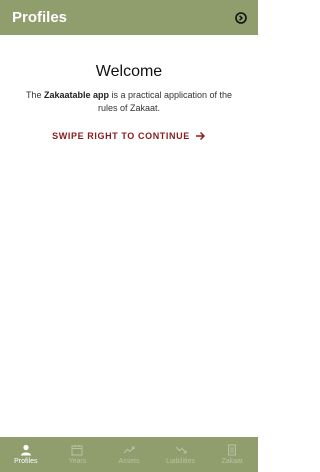 Image resolution: width=320 pixels, height=472 pixels. What do you see at coordinates (232, 461) in the screenshot?
I see `nav-label-zakaat: Zakaat` at bounding box center [232, 461].